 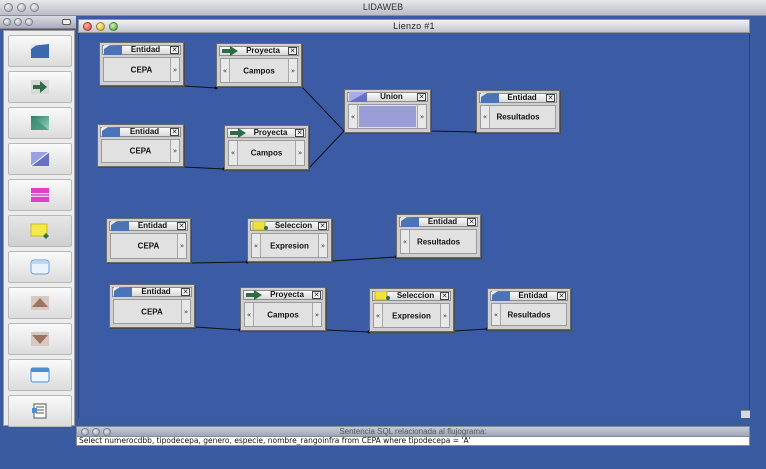 I want to click on canvas-title: Lienzo #1, so click(x=414, y=26).